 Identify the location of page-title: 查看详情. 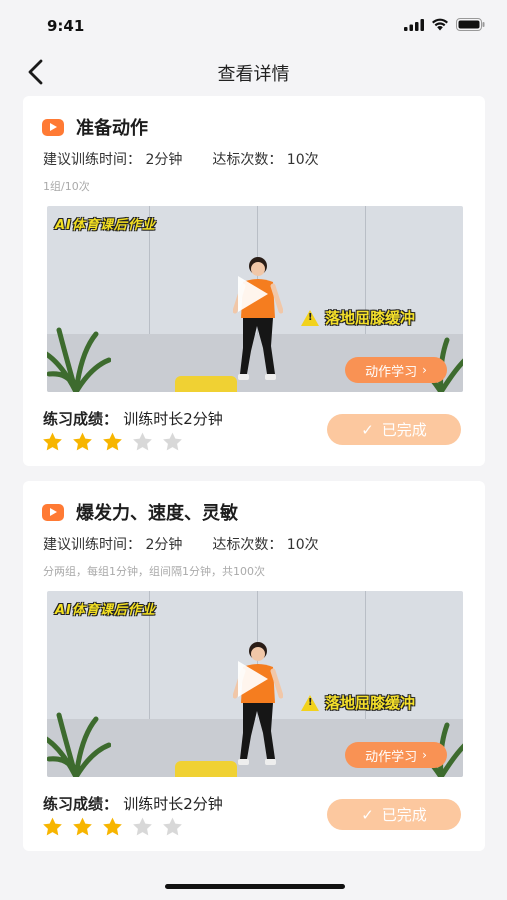
(253, 74).